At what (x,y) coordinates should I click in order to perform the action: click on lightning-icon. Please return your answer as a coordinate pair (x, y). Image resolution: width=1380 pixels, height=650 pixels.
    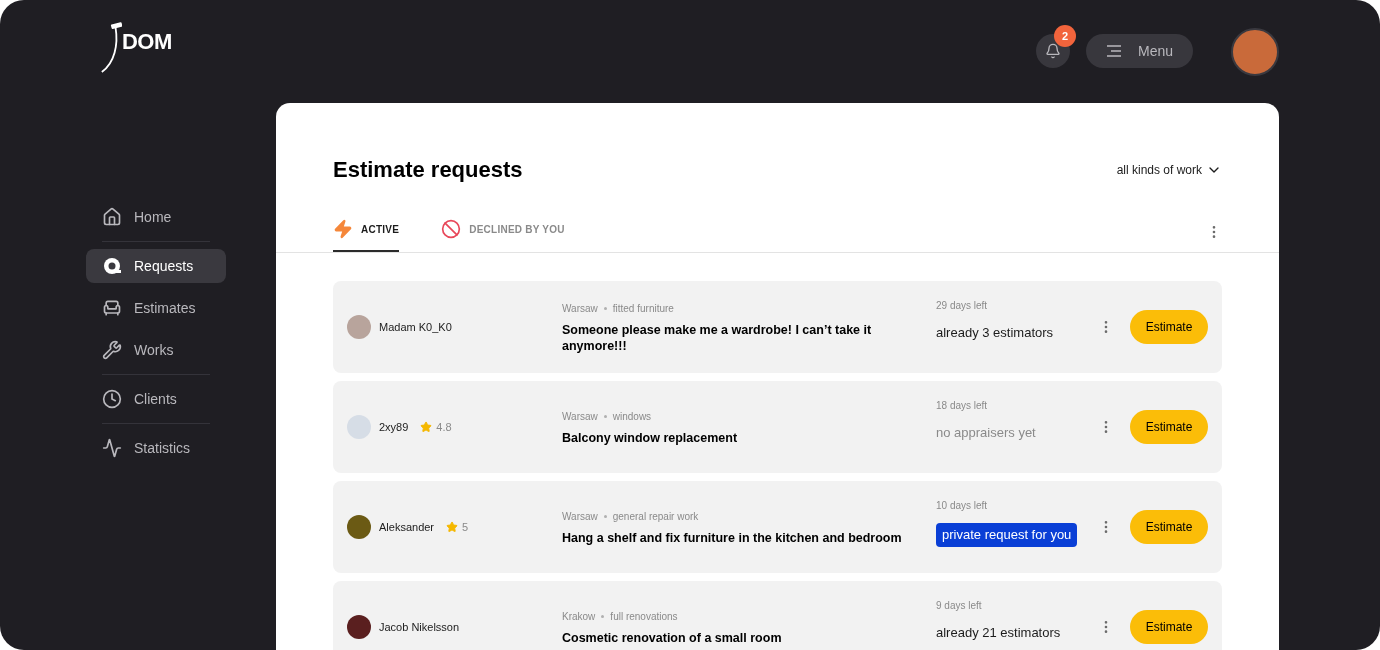
    Looking at the image, I should click on (343, 229).